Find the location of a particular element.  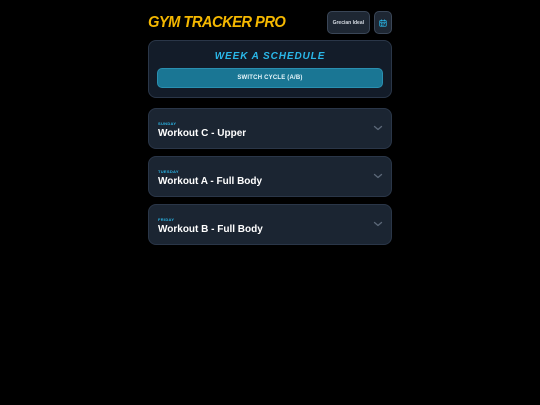

workout-card-tuesday: TUESDAY Workout A - Full Body is located at coordinates (270, 176).